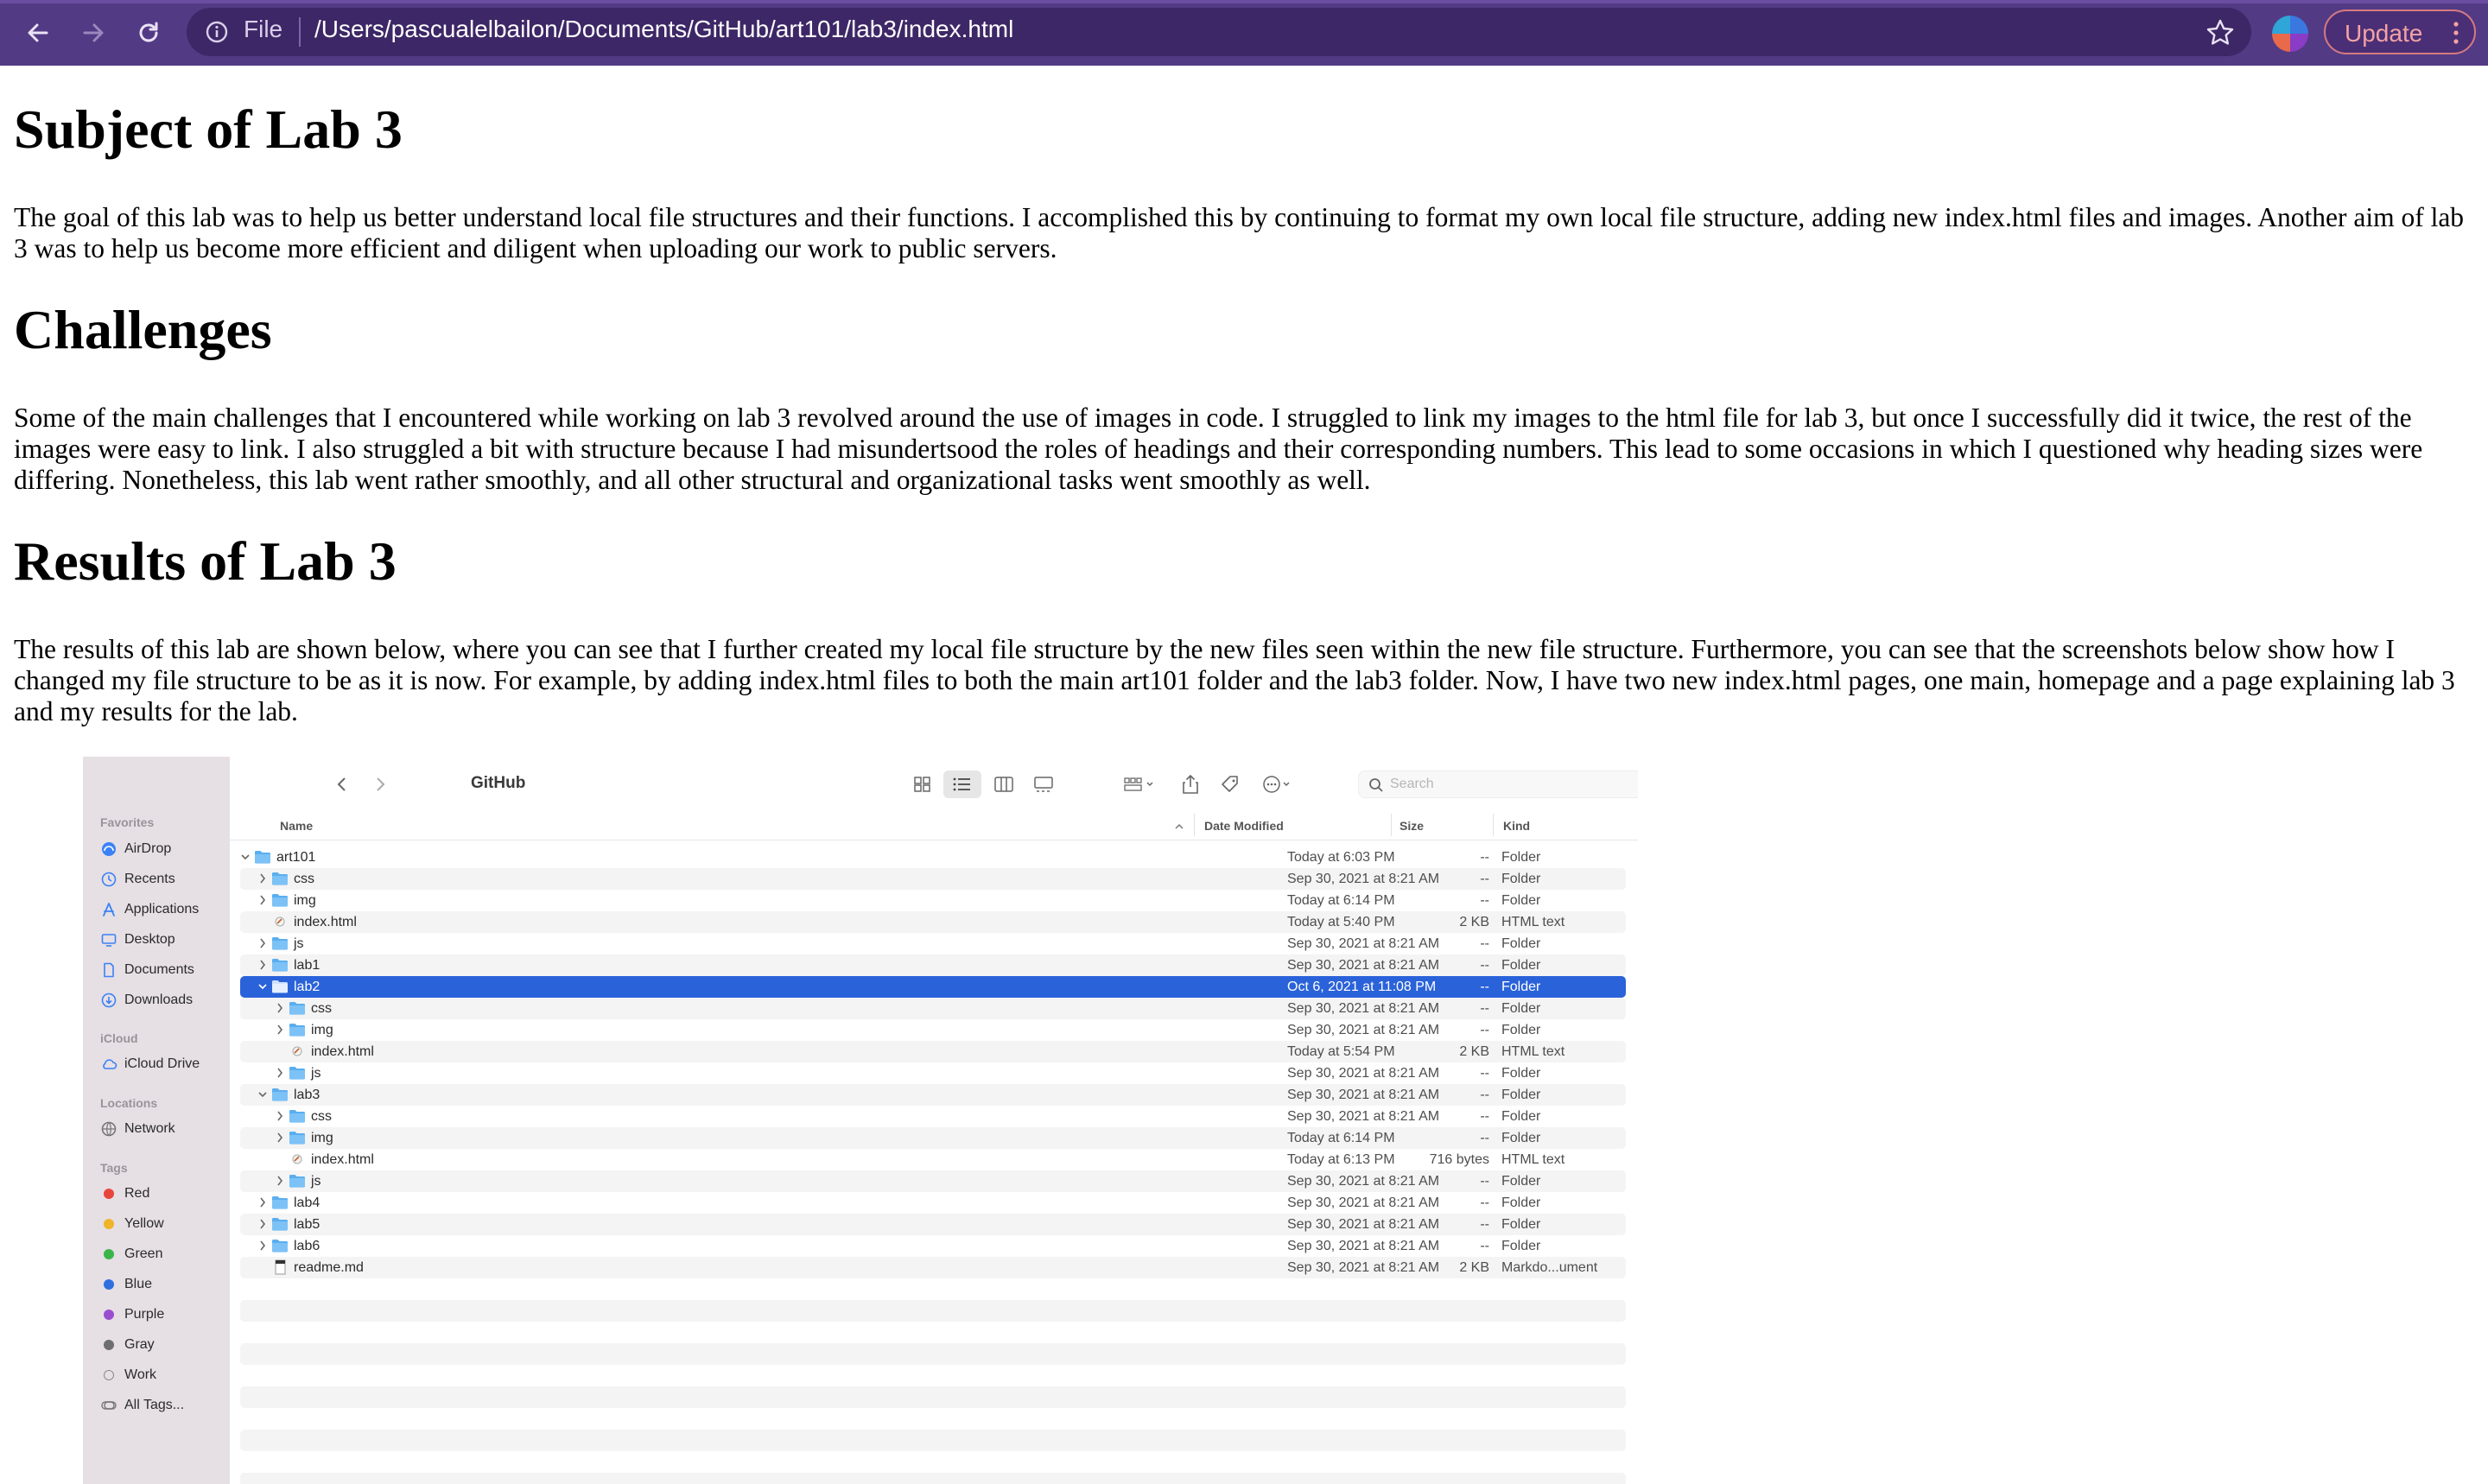 The height and width of the screenshot is (1484, 2488). What do you see at coordinates (933, 1073) in the screenshot?
I see `file-row: js Sep 30, 2021 at 8:21 AM -- Folder` at bounding box center [933, 1073].